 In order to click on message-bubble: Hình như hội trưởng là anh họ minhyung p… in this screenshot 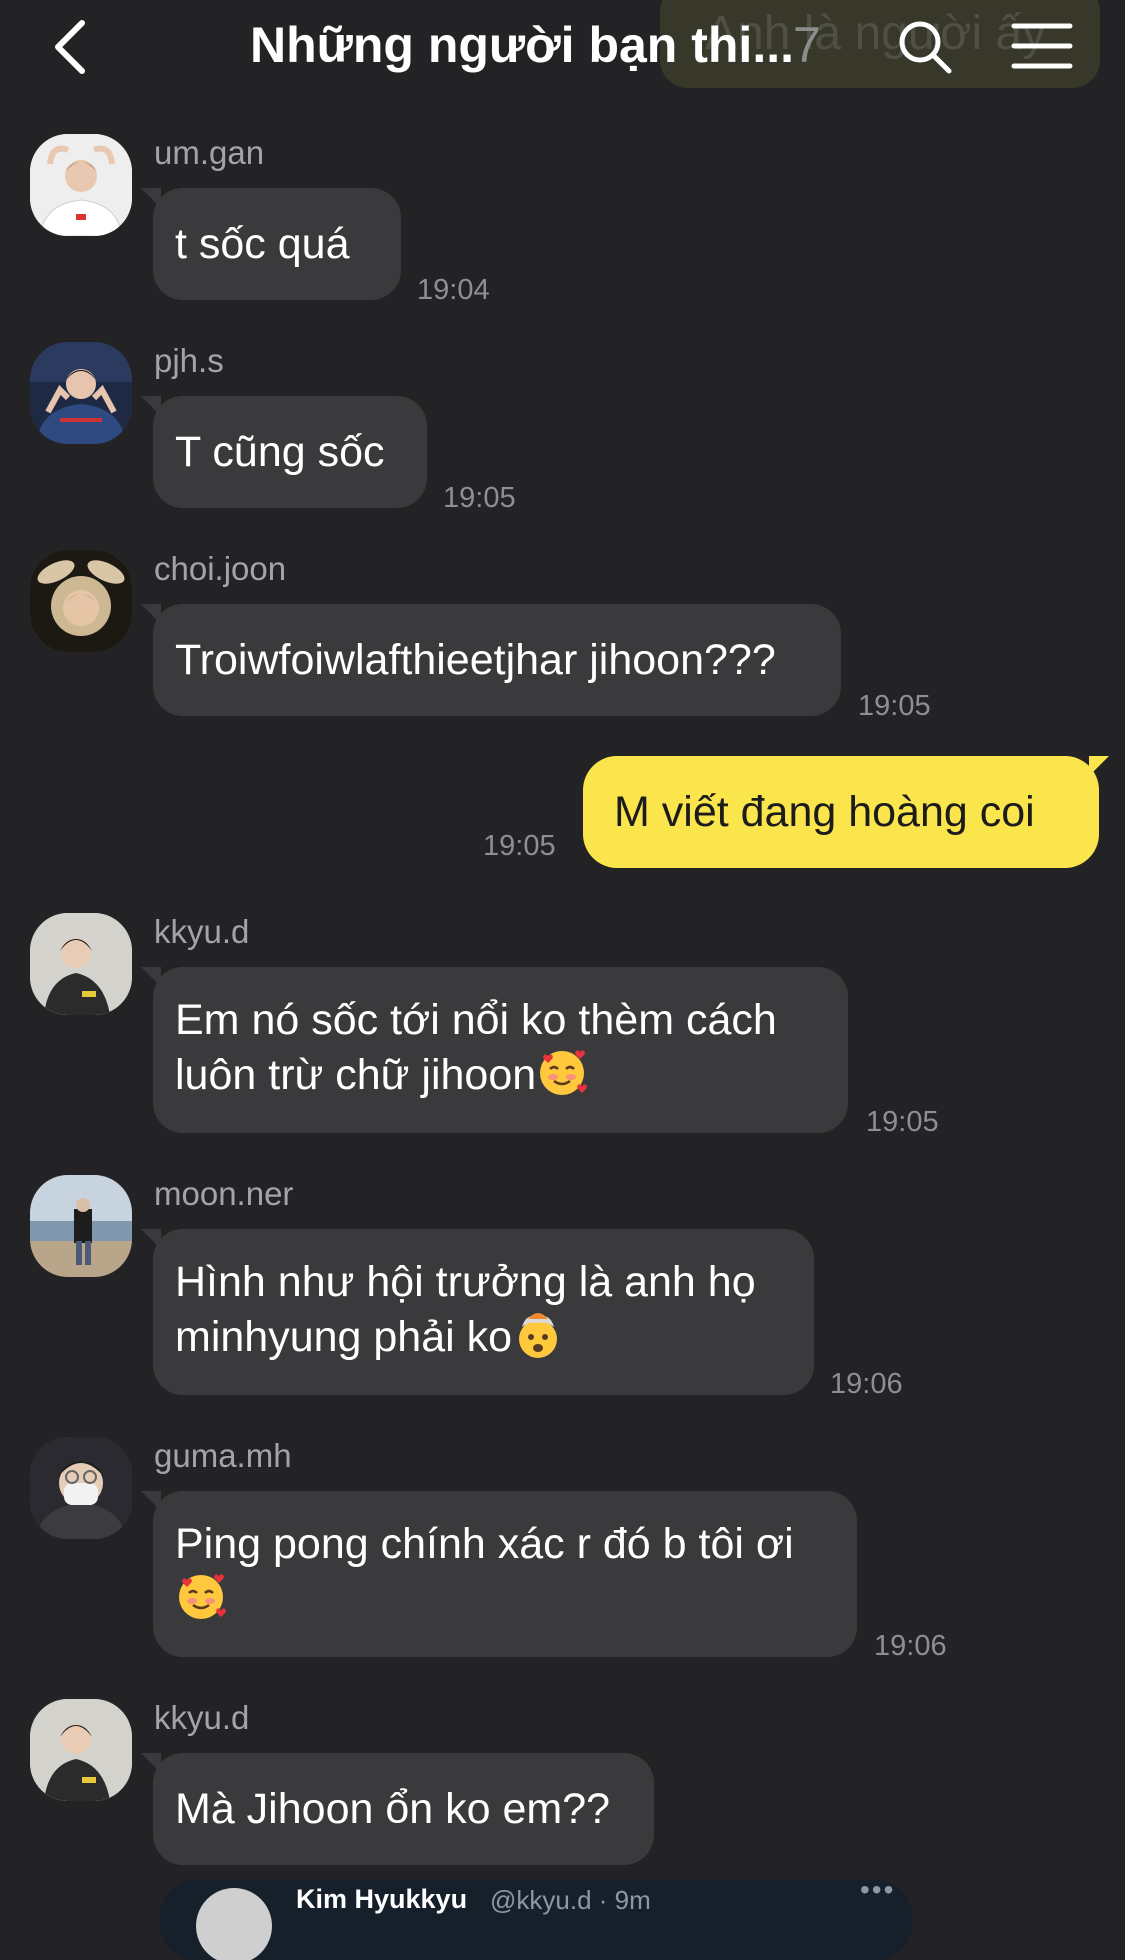, I will do `click(477, 1312)`.